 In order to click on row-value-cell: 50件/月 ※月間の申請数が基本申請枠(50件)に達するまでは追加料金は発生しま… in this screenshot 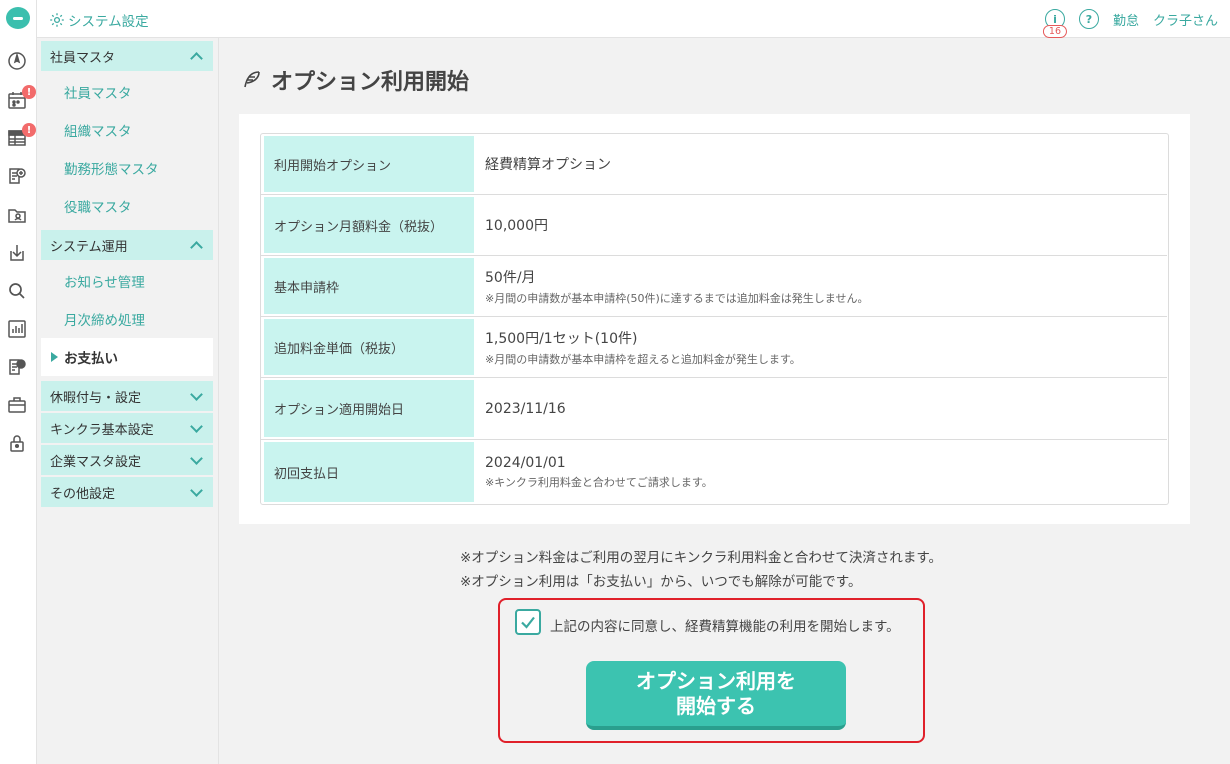, I will do `click(826, 286)`.